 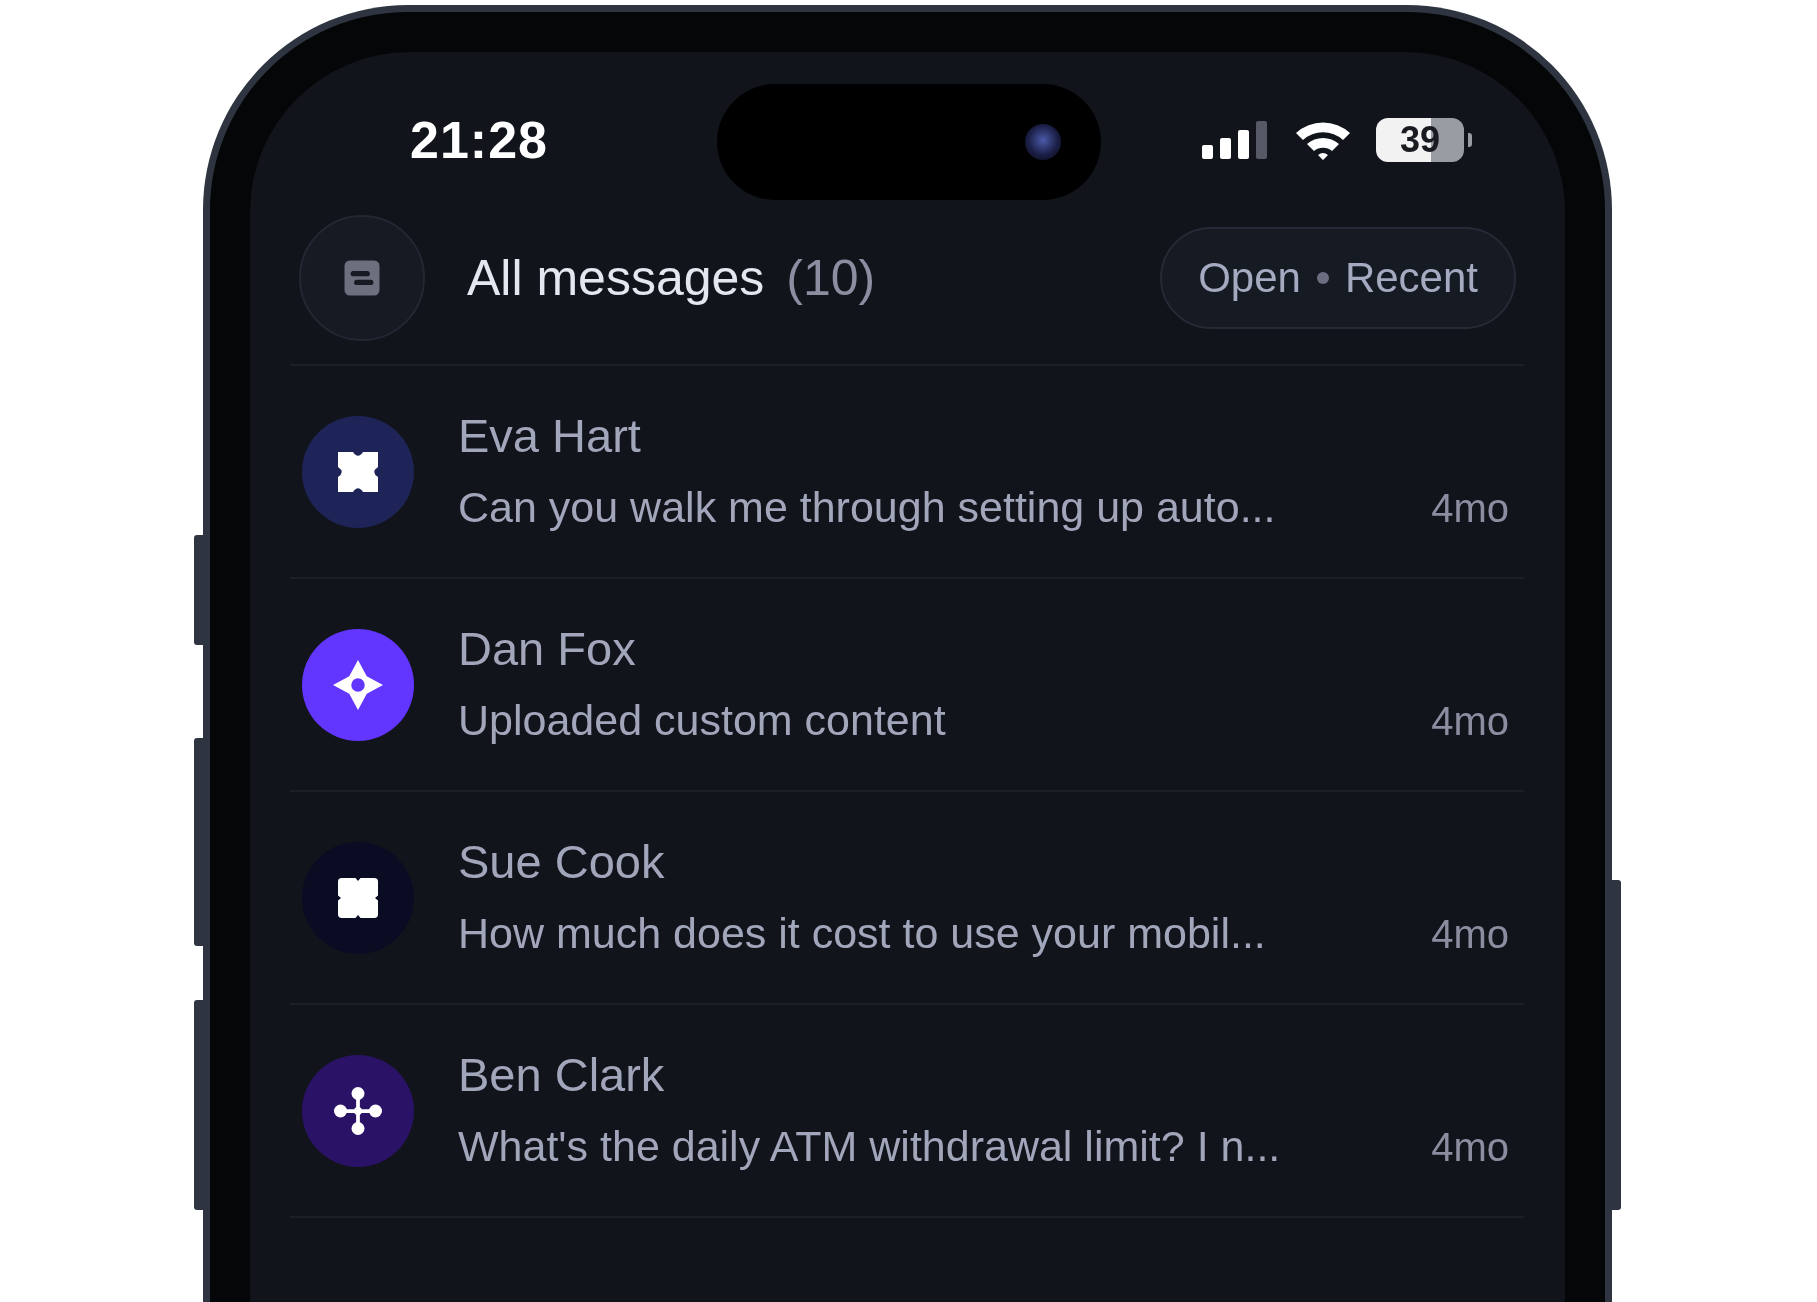 I want to click on message-count: (10), so click(x=831, y=278).